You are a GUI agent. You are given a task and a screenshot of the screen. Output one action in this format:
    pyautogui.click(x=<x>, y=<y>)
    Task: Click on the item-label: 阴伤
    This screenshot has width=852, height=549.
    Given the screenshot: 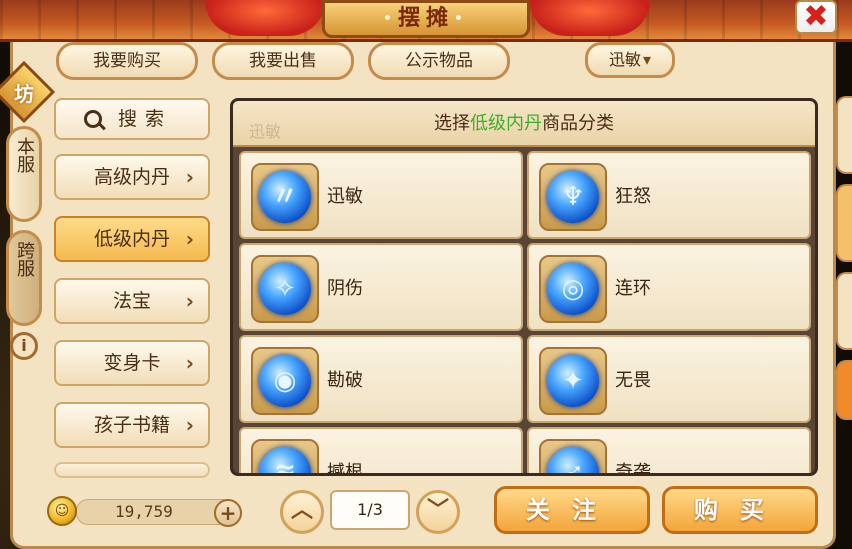 What is the action you would take?
    pyautogui.click(x=345, y=288)
    